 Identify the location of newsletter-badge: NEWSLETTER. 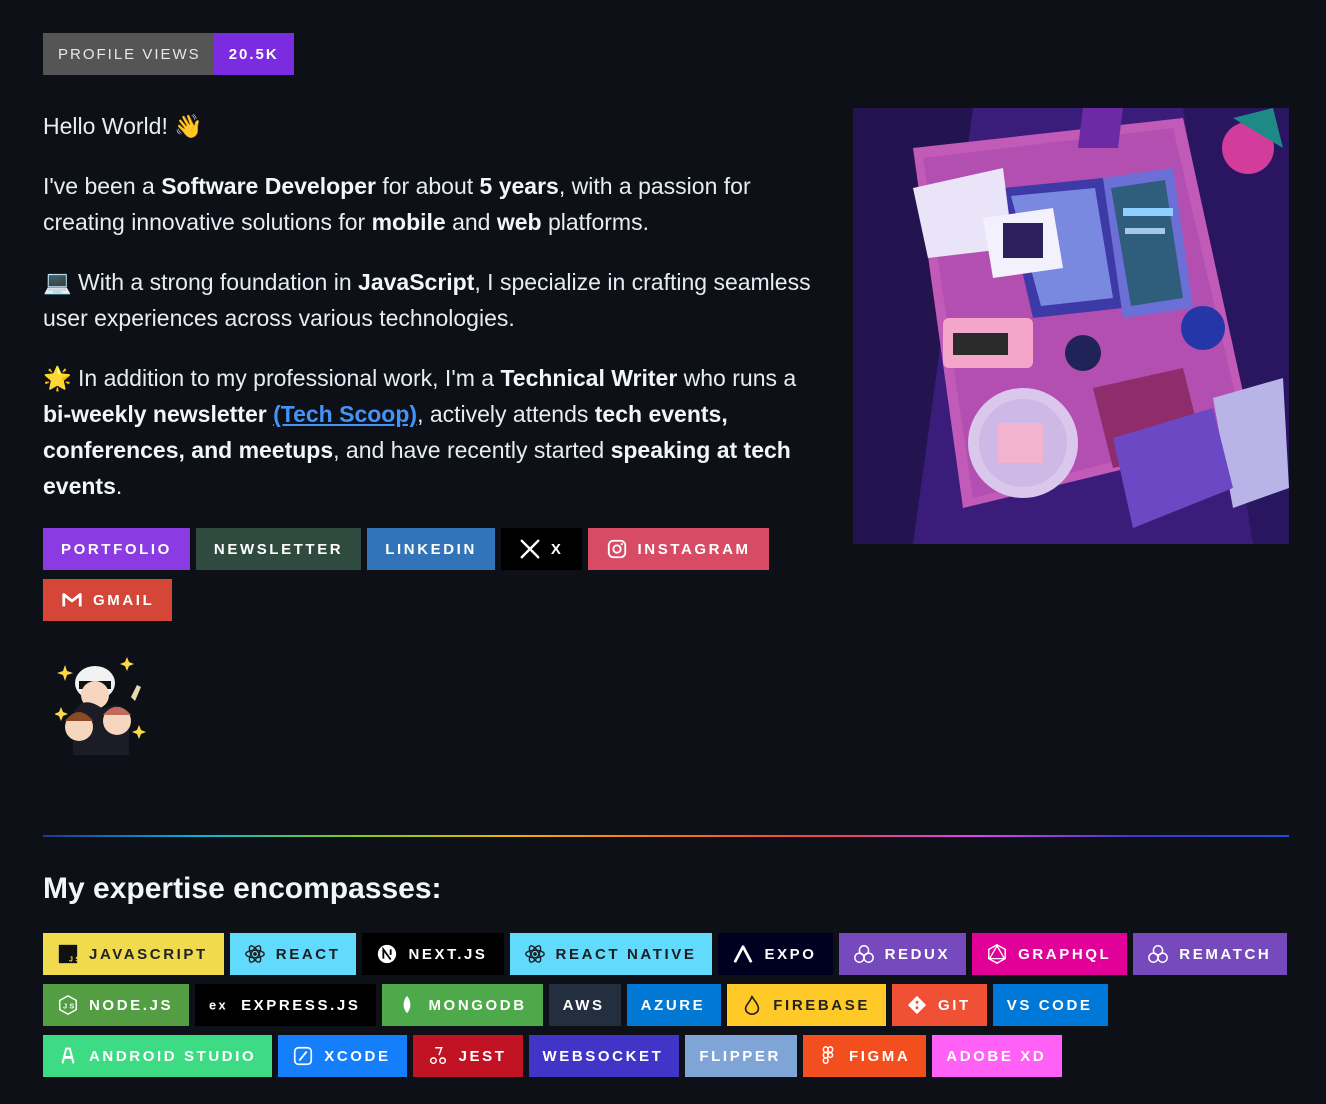
(278, 549).